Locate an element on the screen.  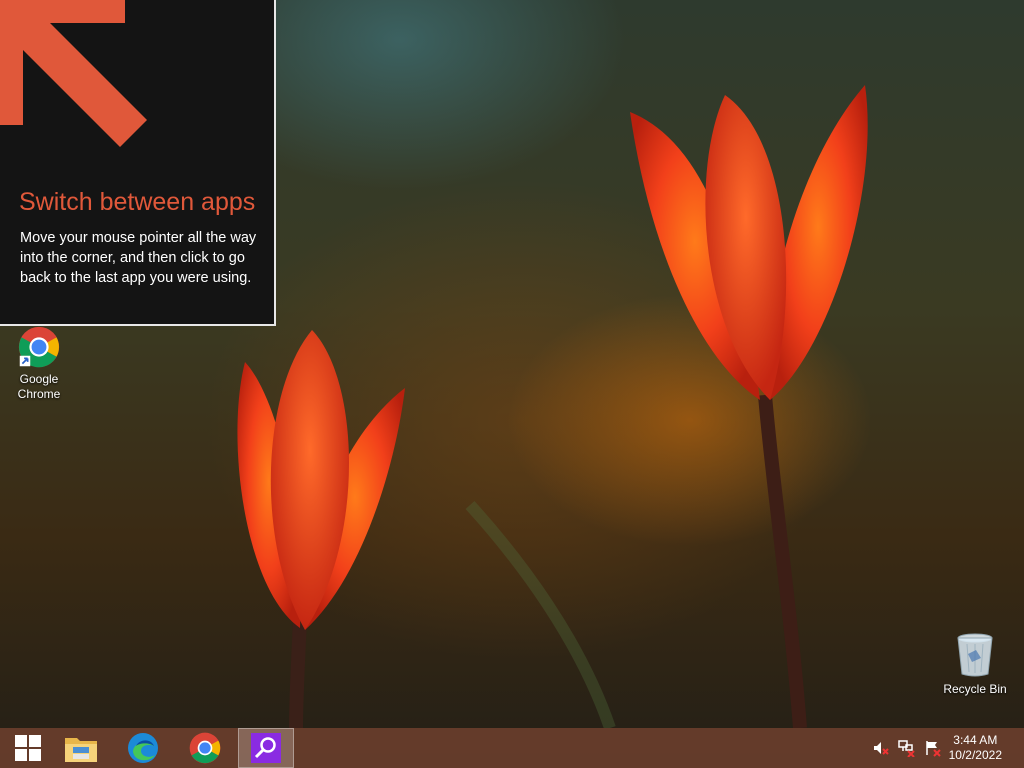
taskbar-edge is located at coordinates (143, 748).